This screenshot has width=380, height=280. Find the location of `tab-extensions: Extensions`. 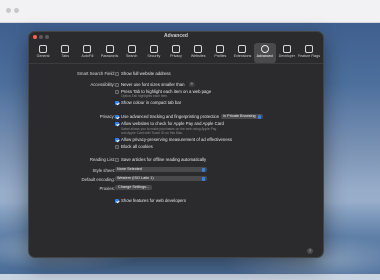

tab-extensions: Extensions is located at coordinates (242, 53).